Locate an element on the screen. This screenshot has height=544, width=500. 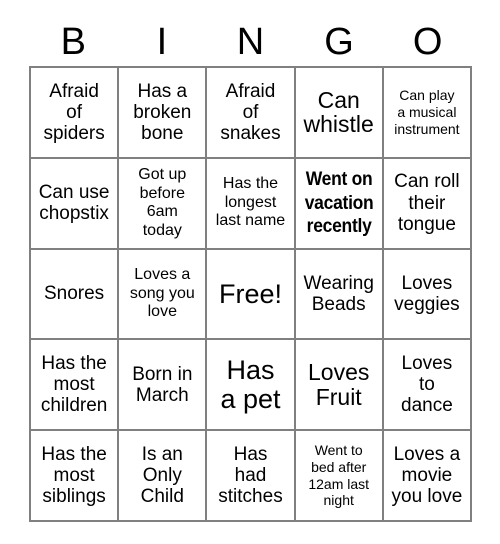
bingo-cell-label: Got up before 6am today is located at coordinates (162, 202).